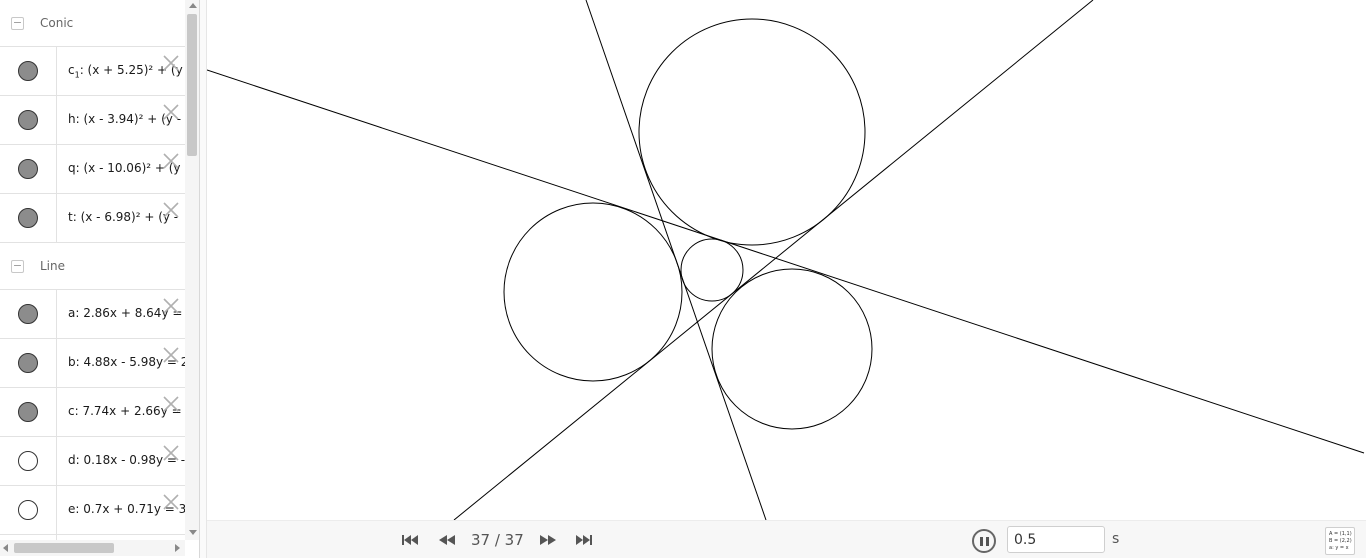 Image resolution: width=1366 pixels, height=558 pixels. What do you see at coordinates (1056, 539) in the screenshot?
I see `play-speed-input` at bounding box center [1056, 539].